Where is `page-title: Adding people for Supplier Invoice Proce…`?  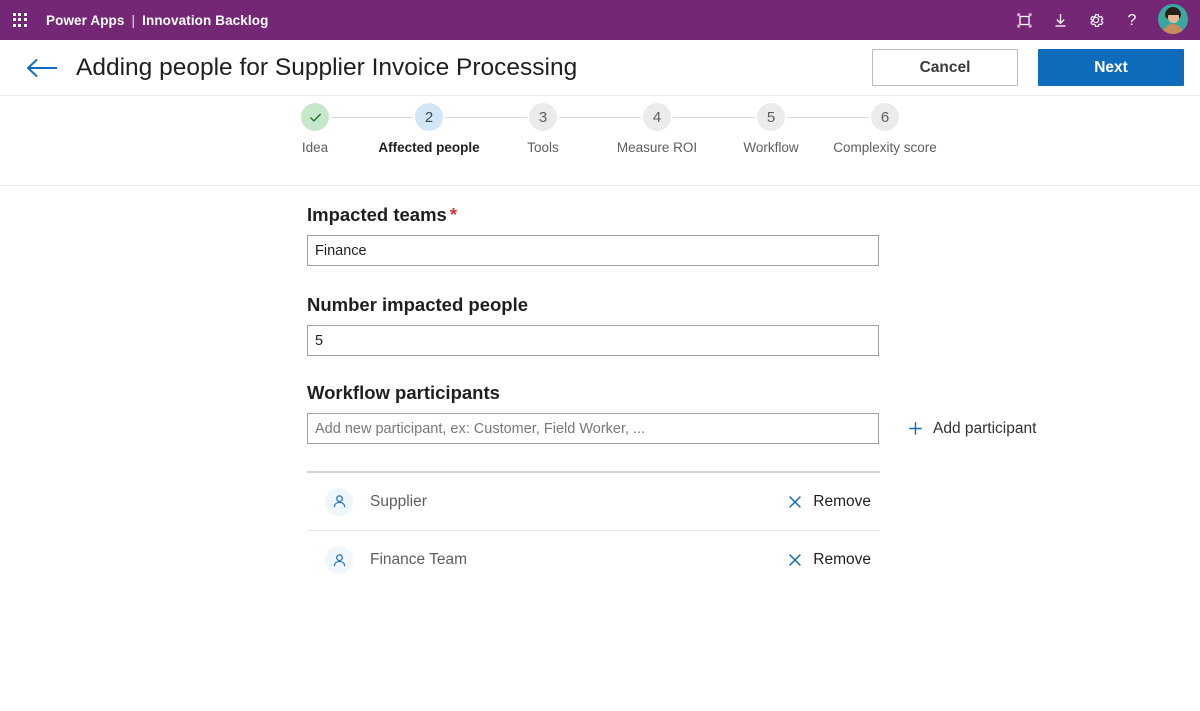
page-title: Adding people for Supplier Invoice Proce… is located at coordinates (327, 67).